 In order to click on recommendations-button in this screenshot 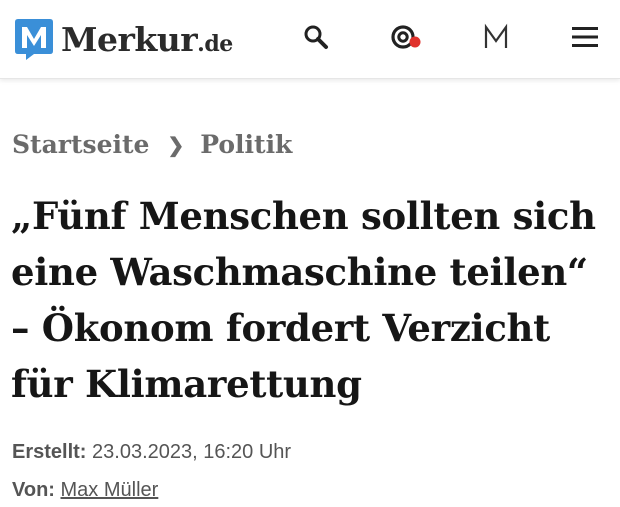, I will do `click(407, 39)`.